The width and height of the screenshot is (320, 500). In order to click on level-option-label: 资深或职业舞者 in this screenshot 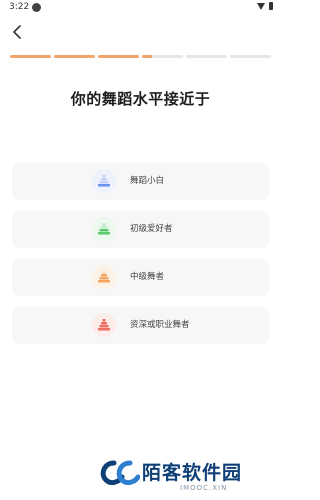, I will do `click(160, 325)`.